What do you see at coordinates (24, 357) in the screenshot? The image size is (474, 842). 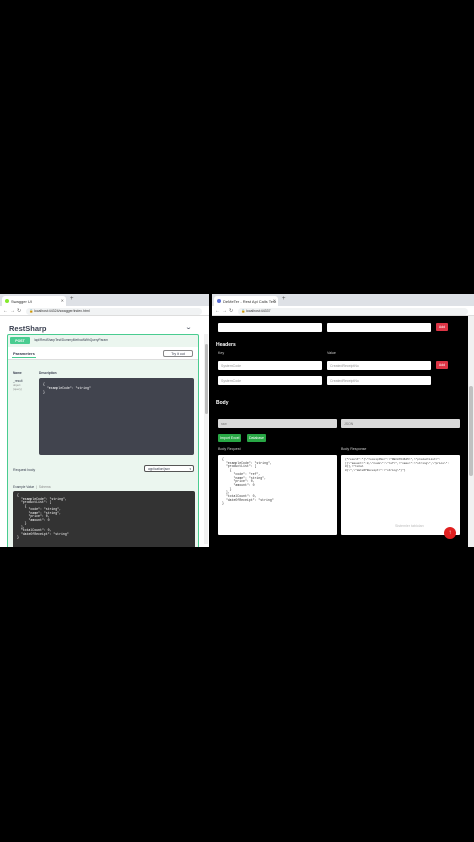 I see `tab-underline` at bounding box center [24, 357].